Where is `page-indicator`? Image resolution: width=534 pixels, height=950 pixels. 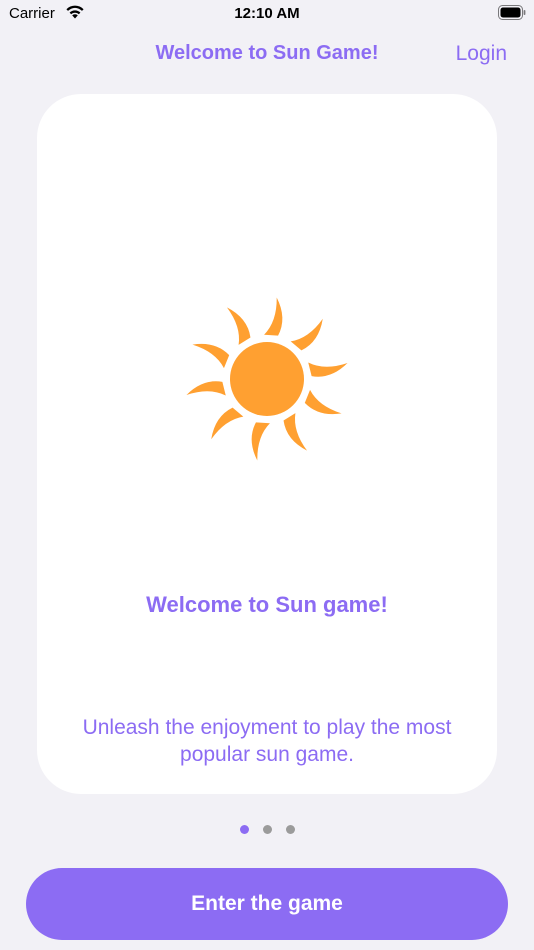 page-indicator is located at coordinates (267, 831).